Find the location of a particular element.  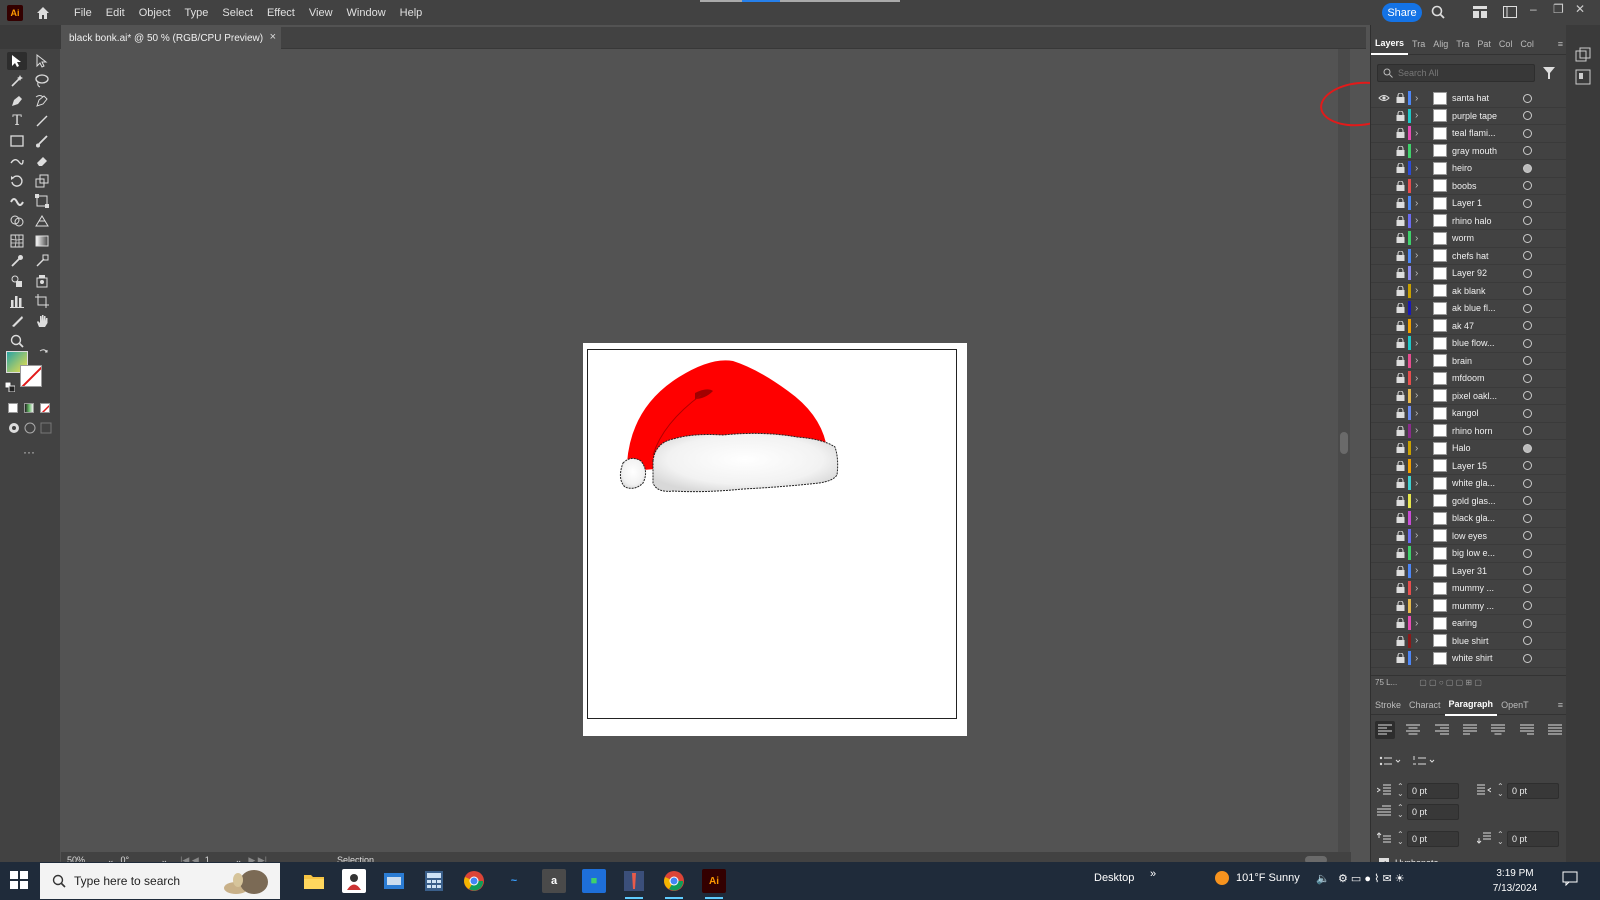

properties-panel-icon is located at coordinates (1583, 78).